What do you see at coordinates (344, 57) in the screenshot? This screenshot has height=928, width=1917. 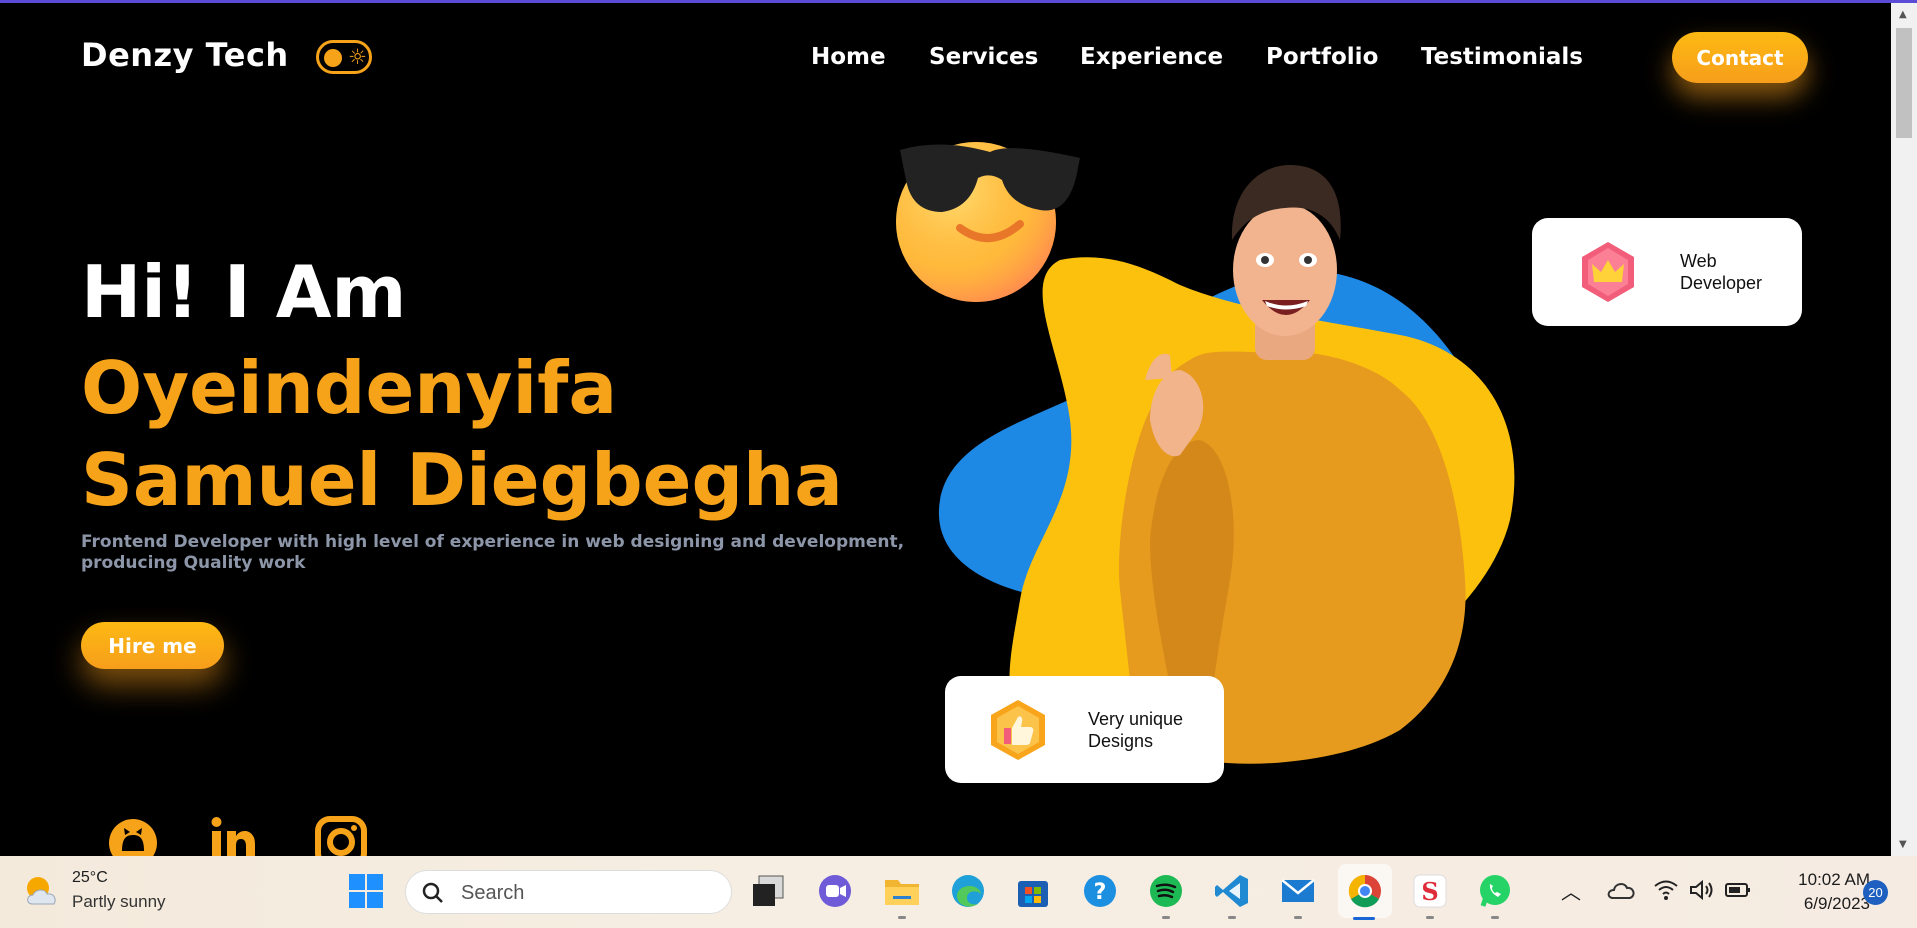 I see `theme-toggle: ☼` at bounding box center [344, 57].